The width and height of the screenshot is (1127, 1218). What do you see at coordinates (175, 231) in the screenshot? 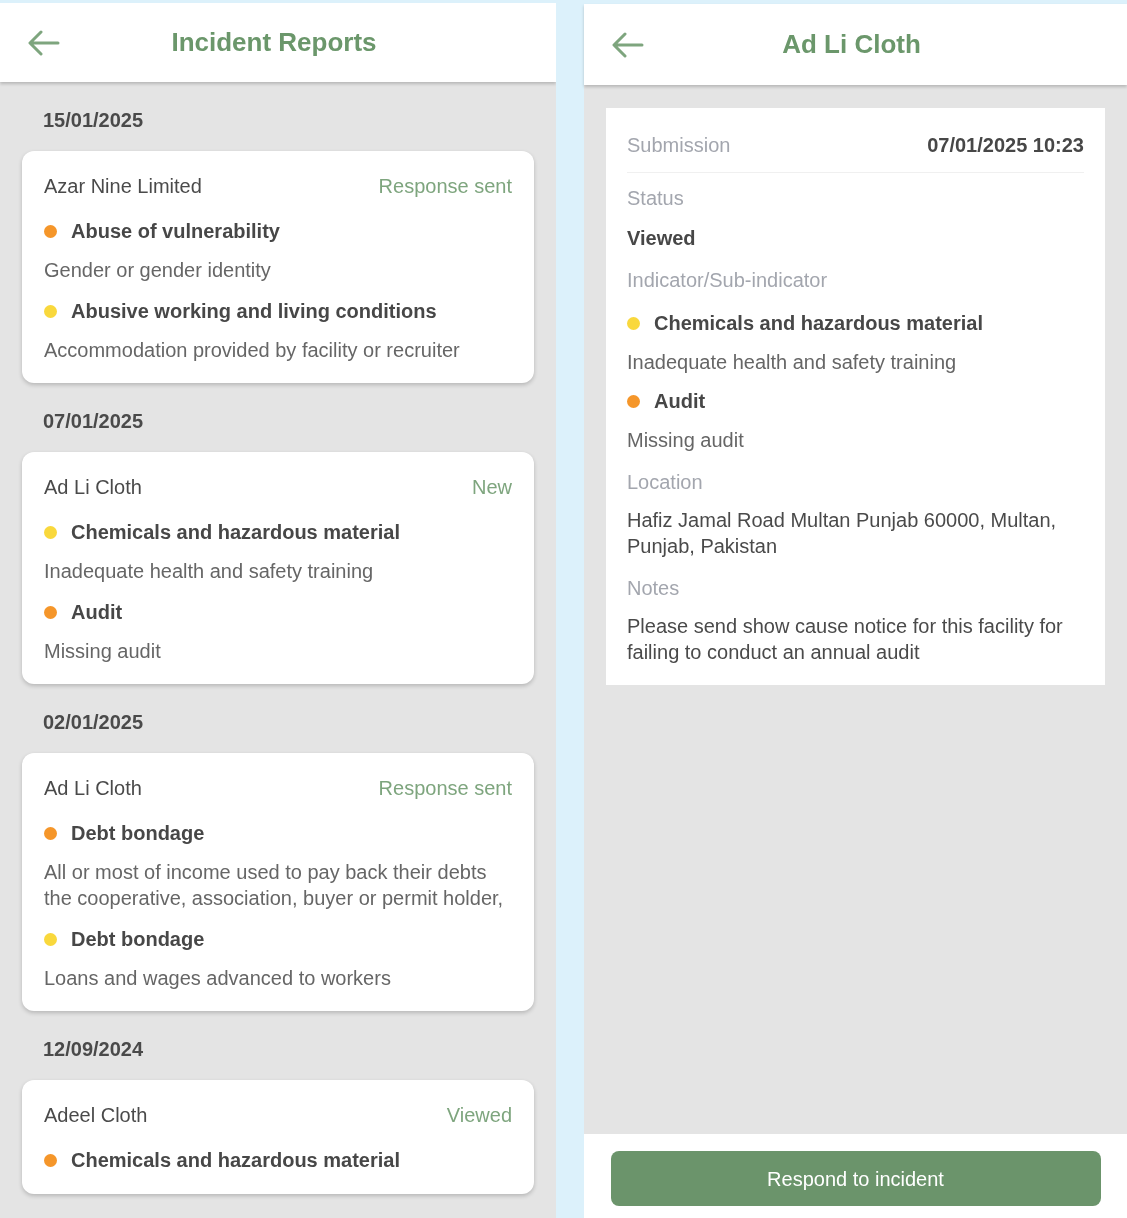
I see `indicator-name: Abuse of vulnerability` at bounding box center [175, 231].